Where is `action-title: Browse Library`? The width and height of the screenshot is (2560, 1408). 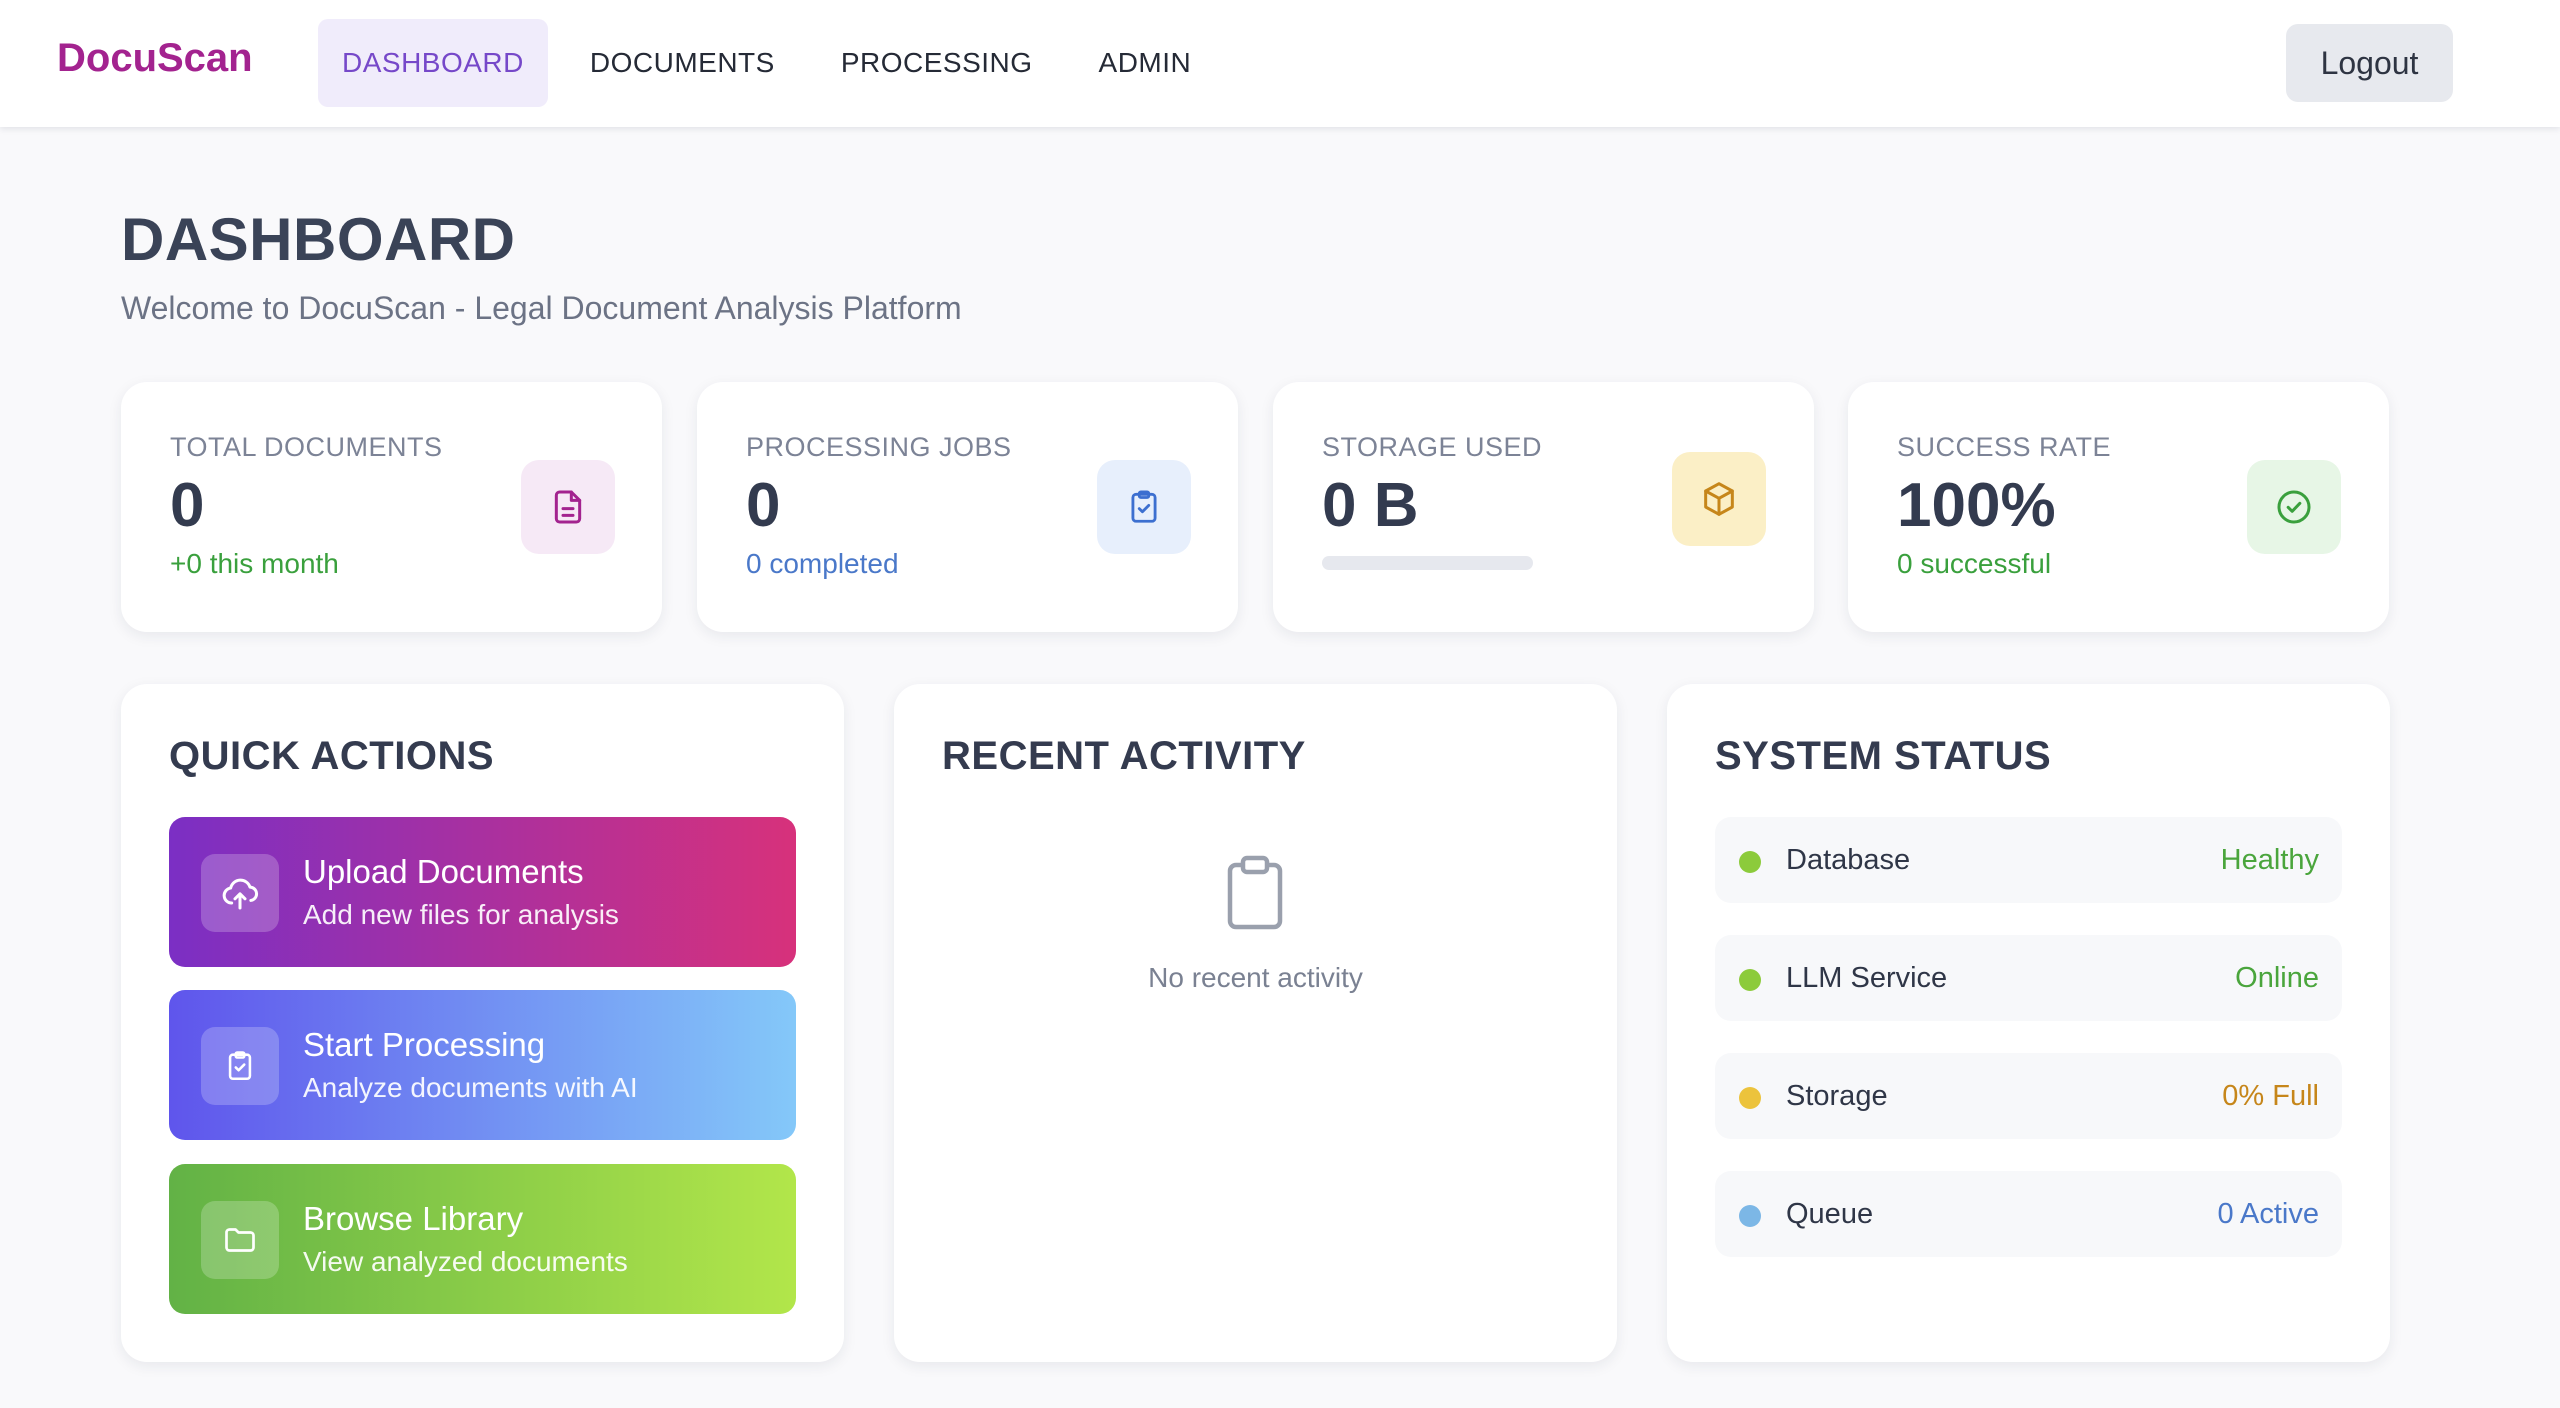 action-title: Browse Library is located at coordinates (413, 1218).